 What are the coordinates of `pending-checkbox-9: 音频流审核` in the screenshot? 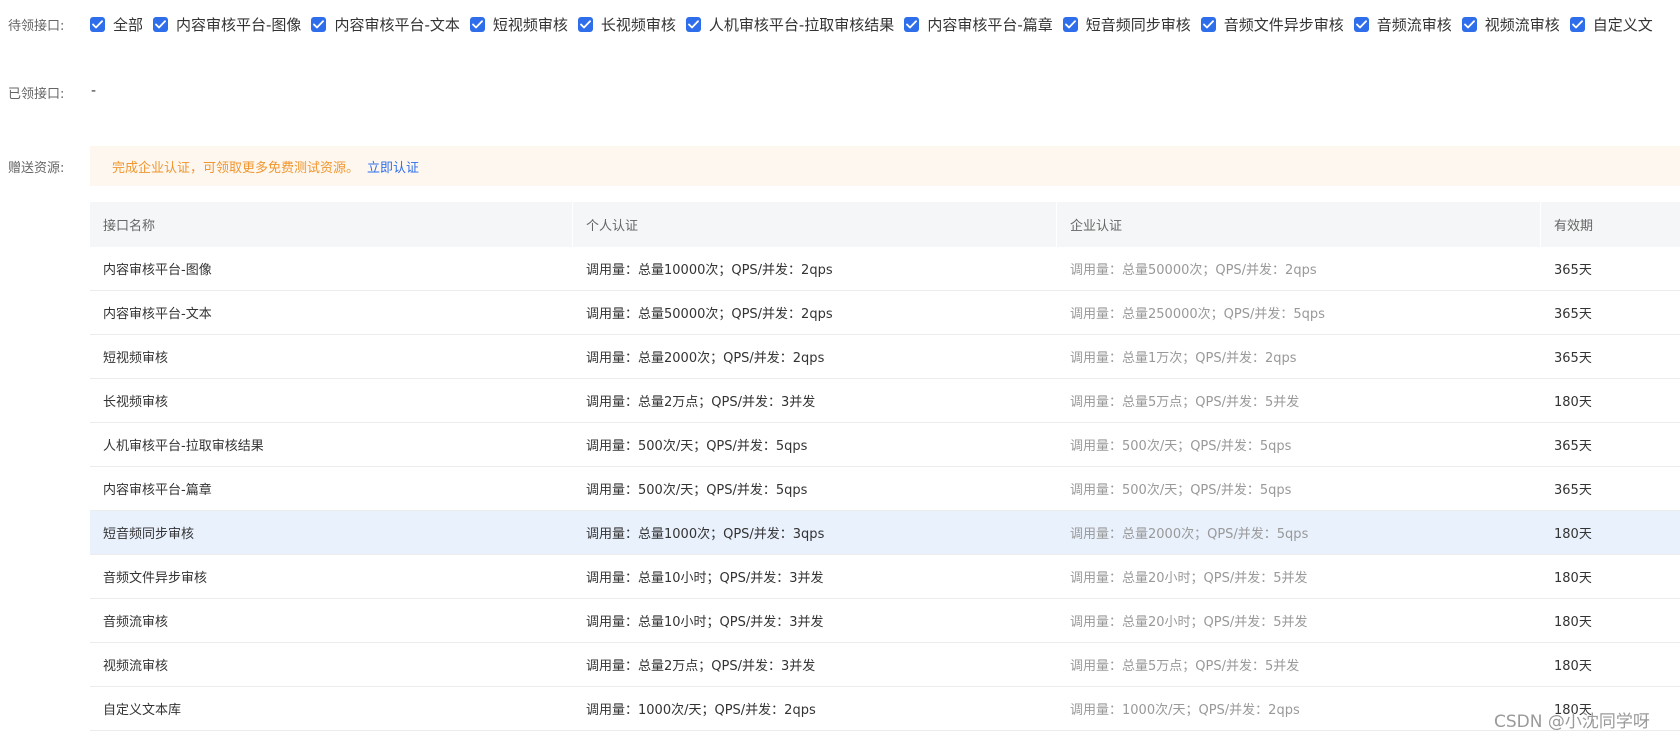 It's located at (1402, 24).